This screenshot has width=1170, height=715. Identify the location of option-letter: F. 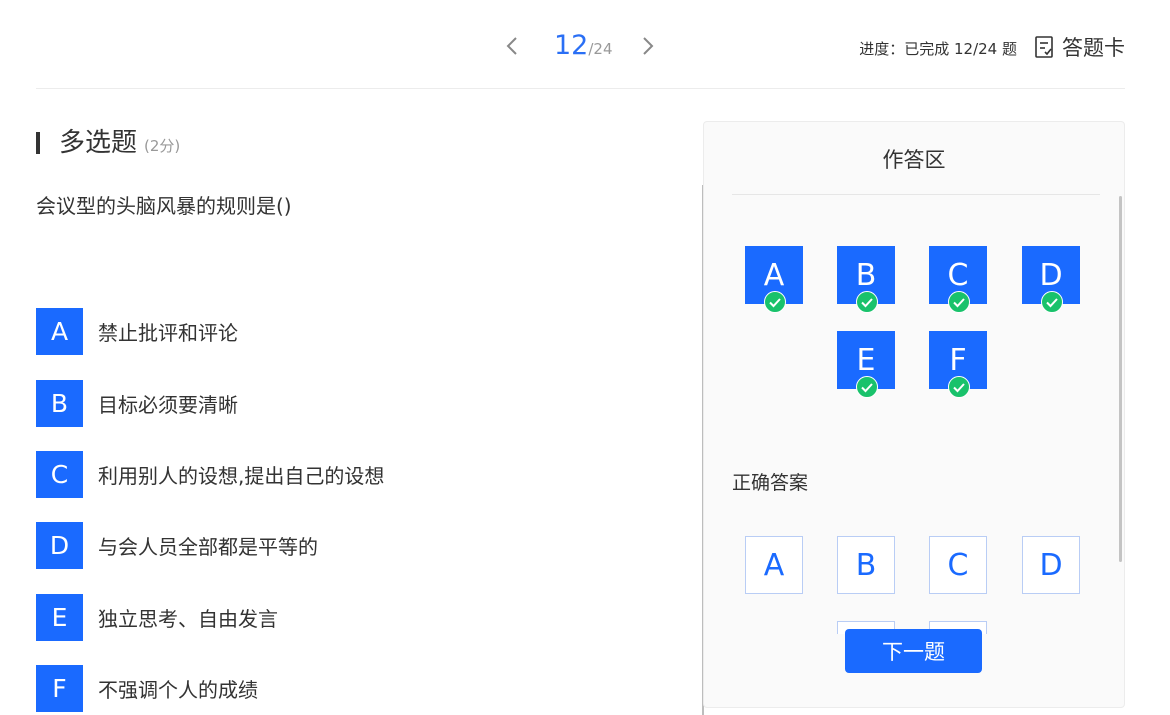
(59, 688).